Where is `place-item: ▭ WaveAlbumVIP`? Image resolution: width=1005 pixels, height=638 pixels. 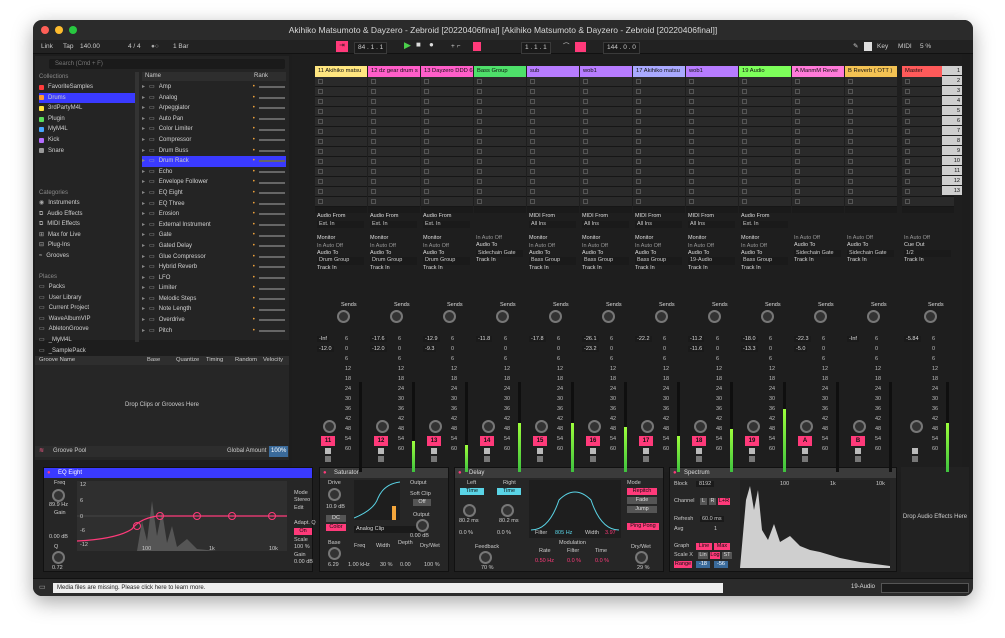
place-item: ▭ WaveAlbumVIP is located at coordinates (87, 319).